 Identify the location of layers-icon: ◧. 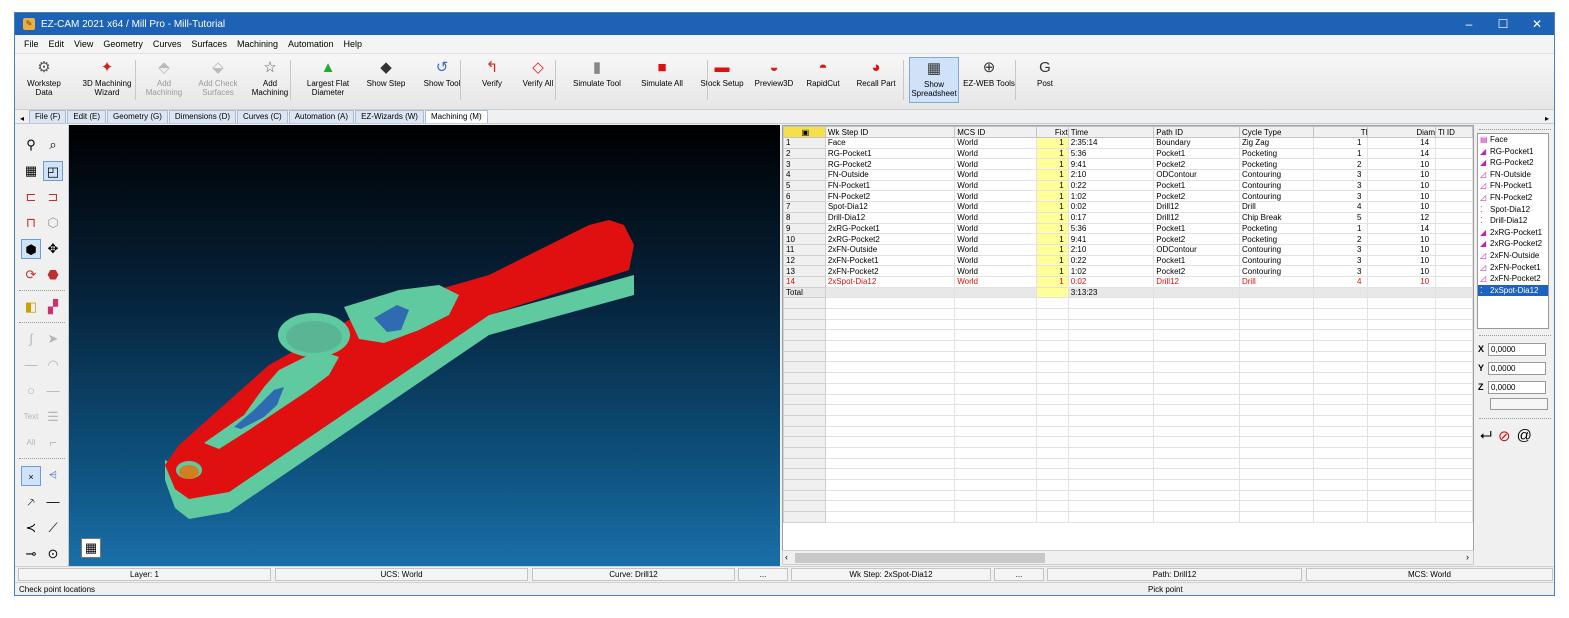
(31, 307).